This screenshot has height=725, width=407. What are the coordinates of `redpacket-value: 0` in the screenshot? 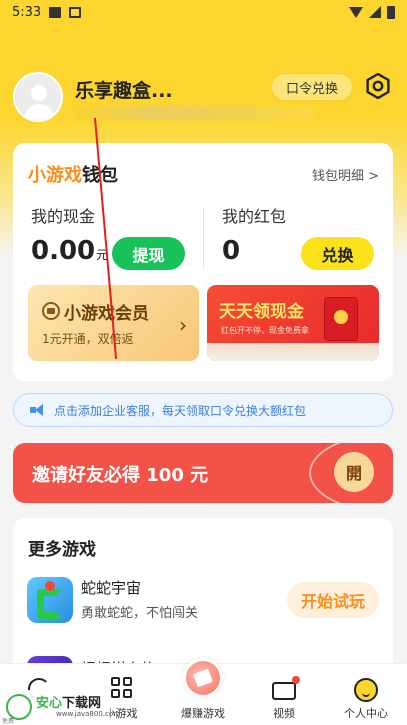 It's located at (231, 251).